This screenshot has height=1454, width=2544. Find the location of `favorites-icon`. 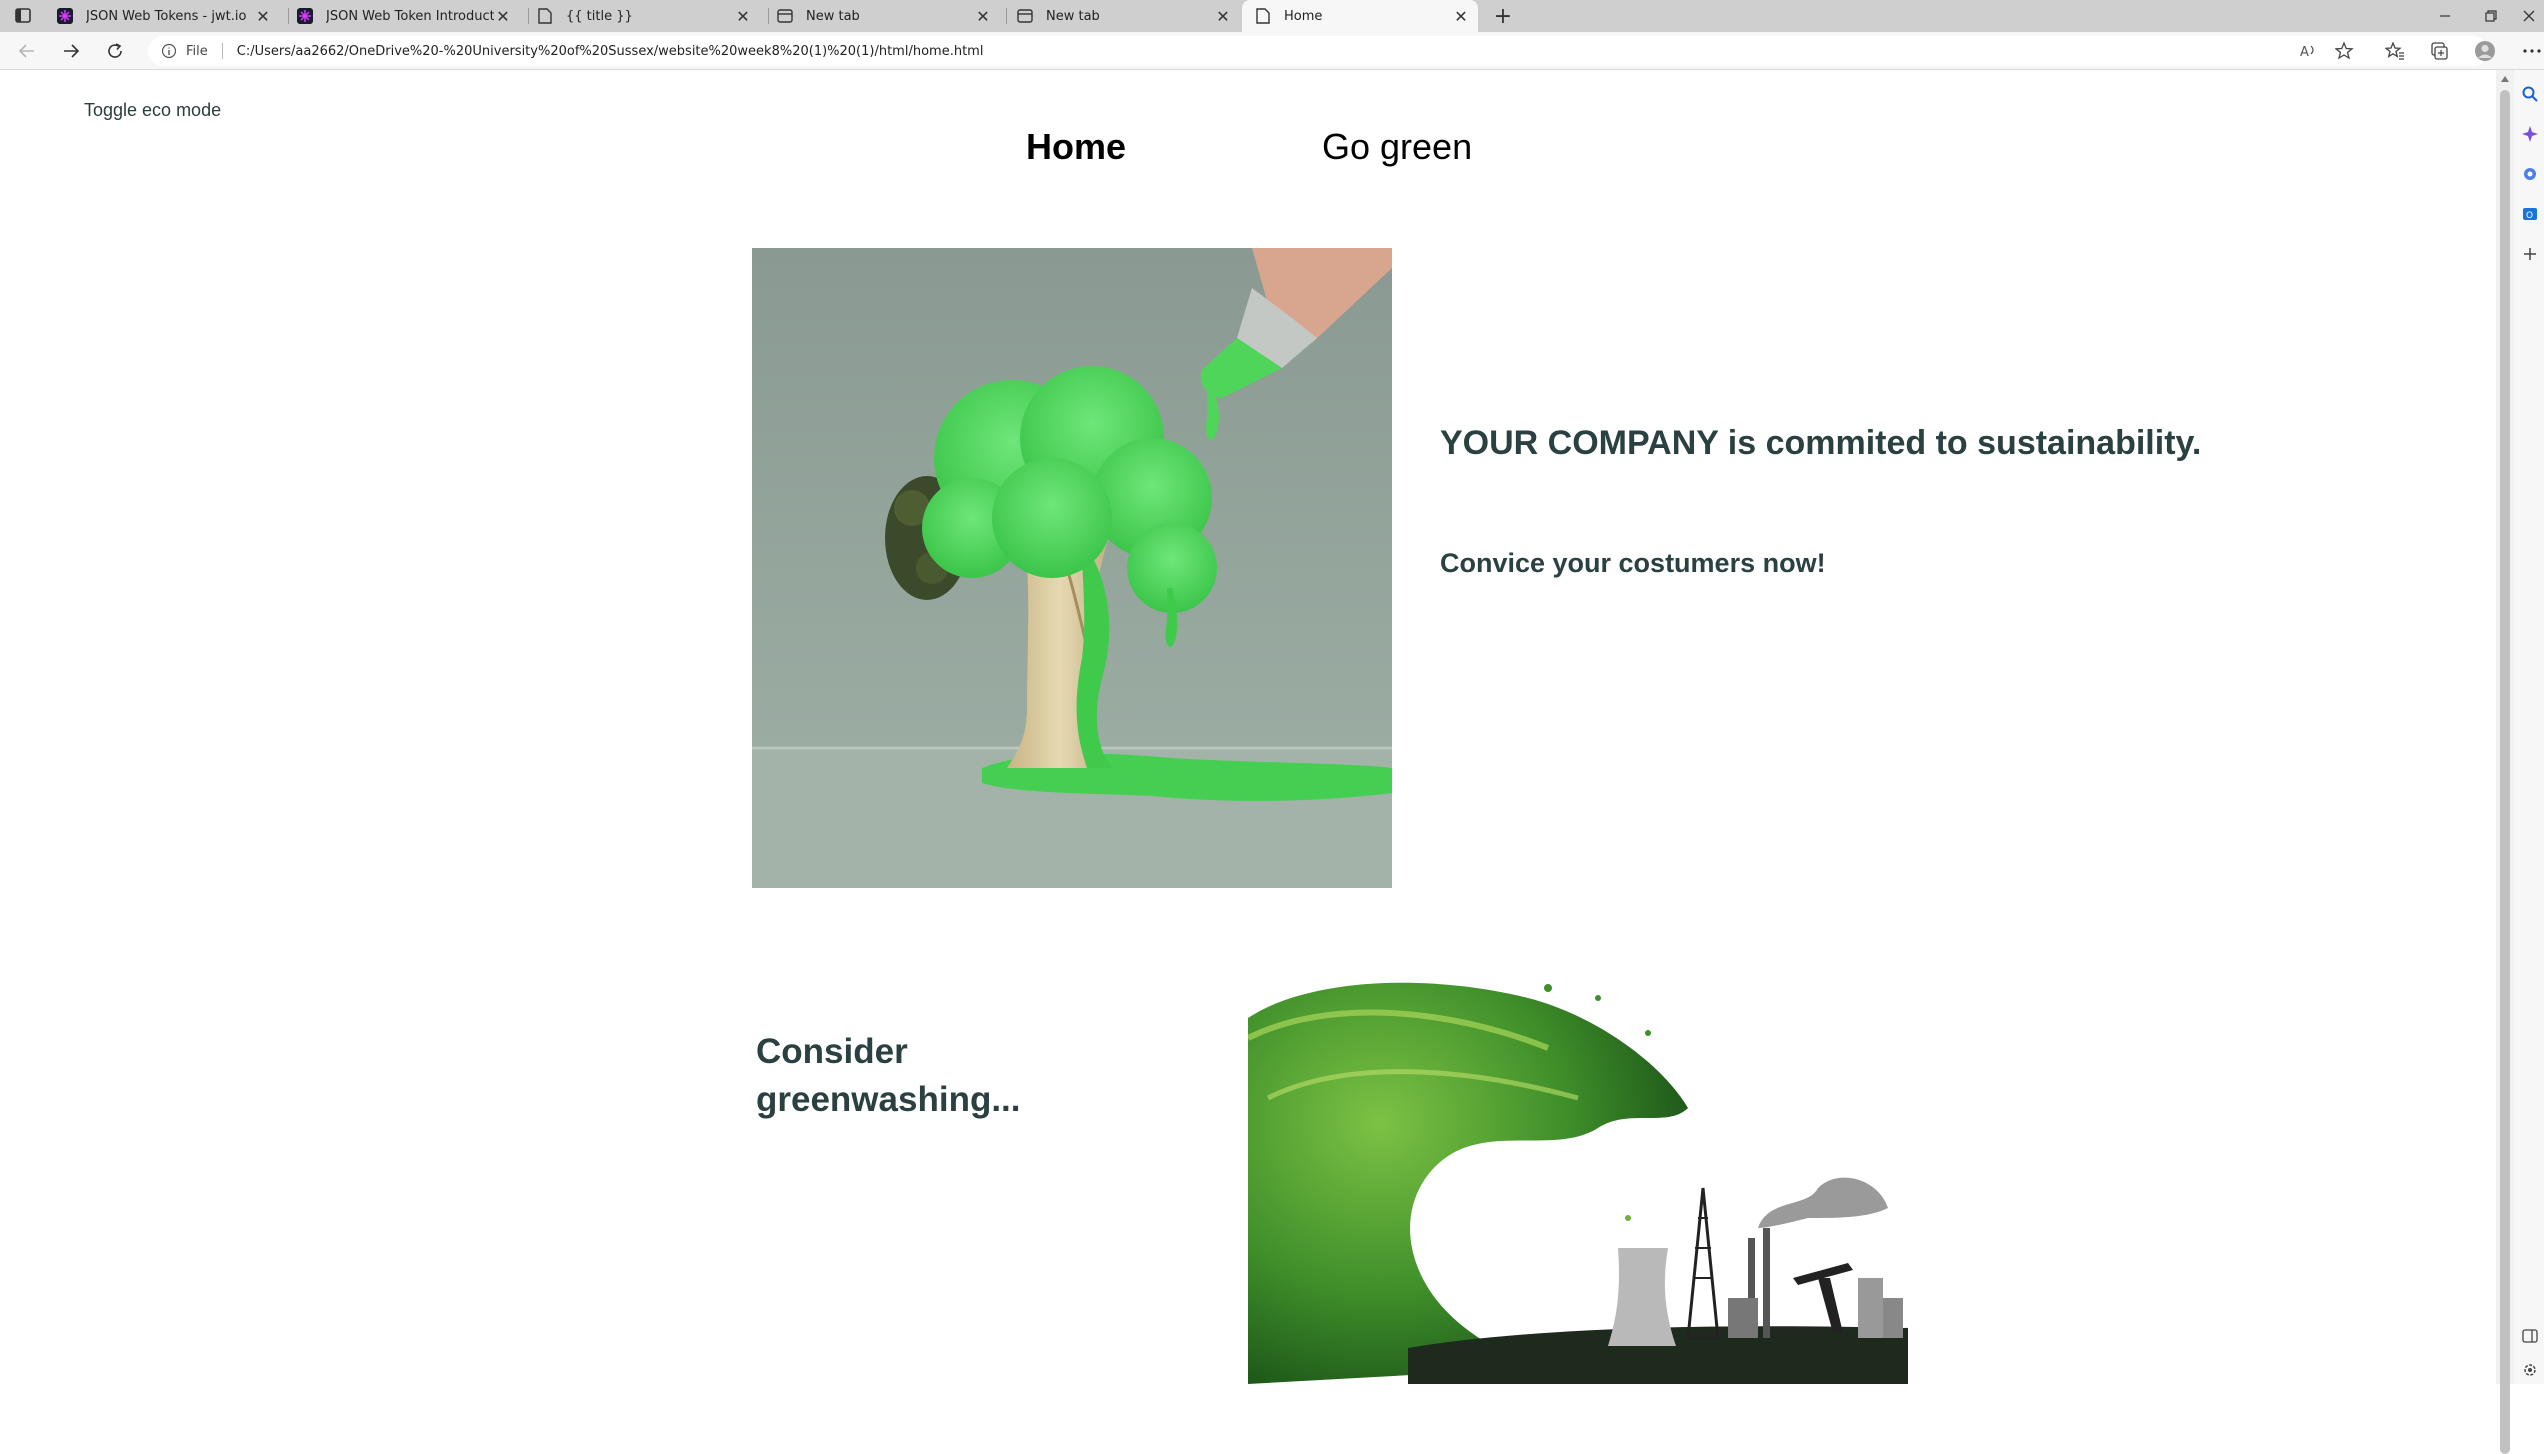

favorites-icon is located at coordinates (2395, 51).